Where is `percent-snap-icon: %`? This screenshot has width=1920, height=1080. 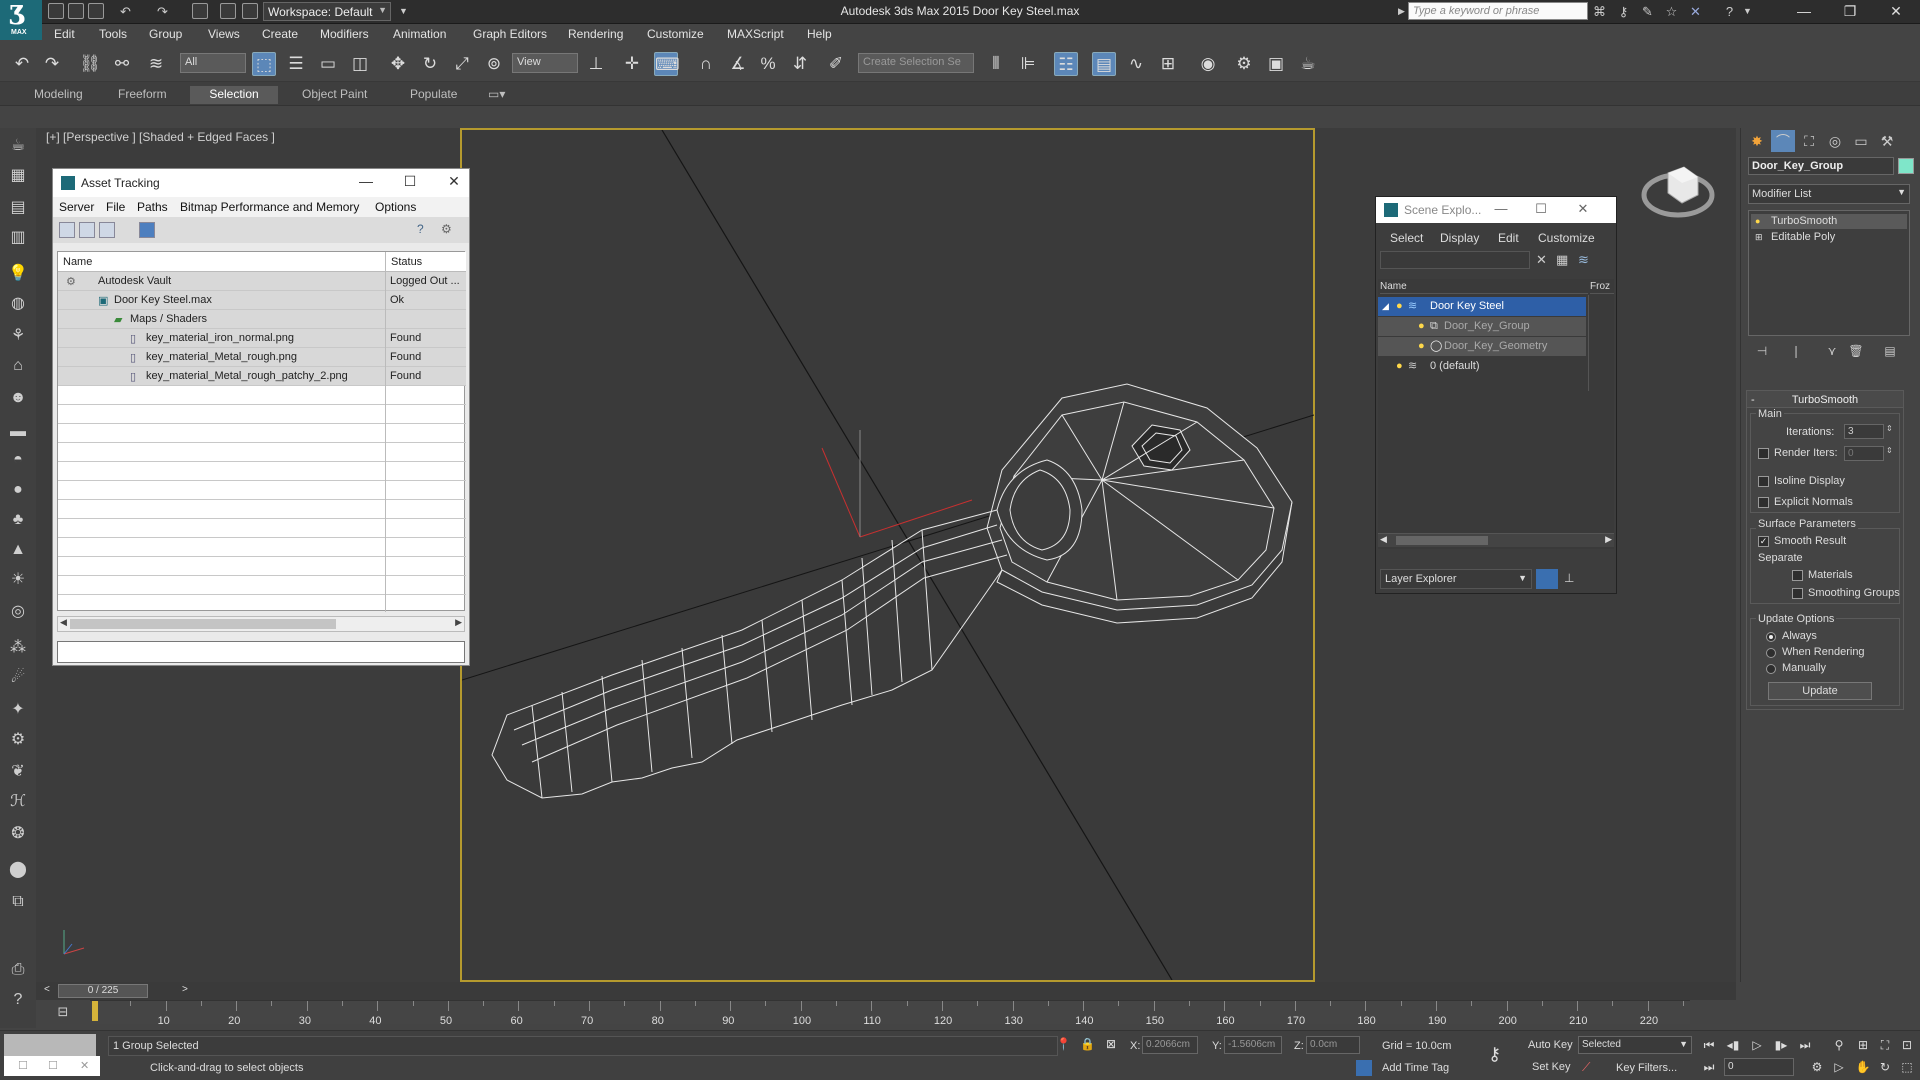 percent-snap-icon: % is located at coordinates (768, 64).